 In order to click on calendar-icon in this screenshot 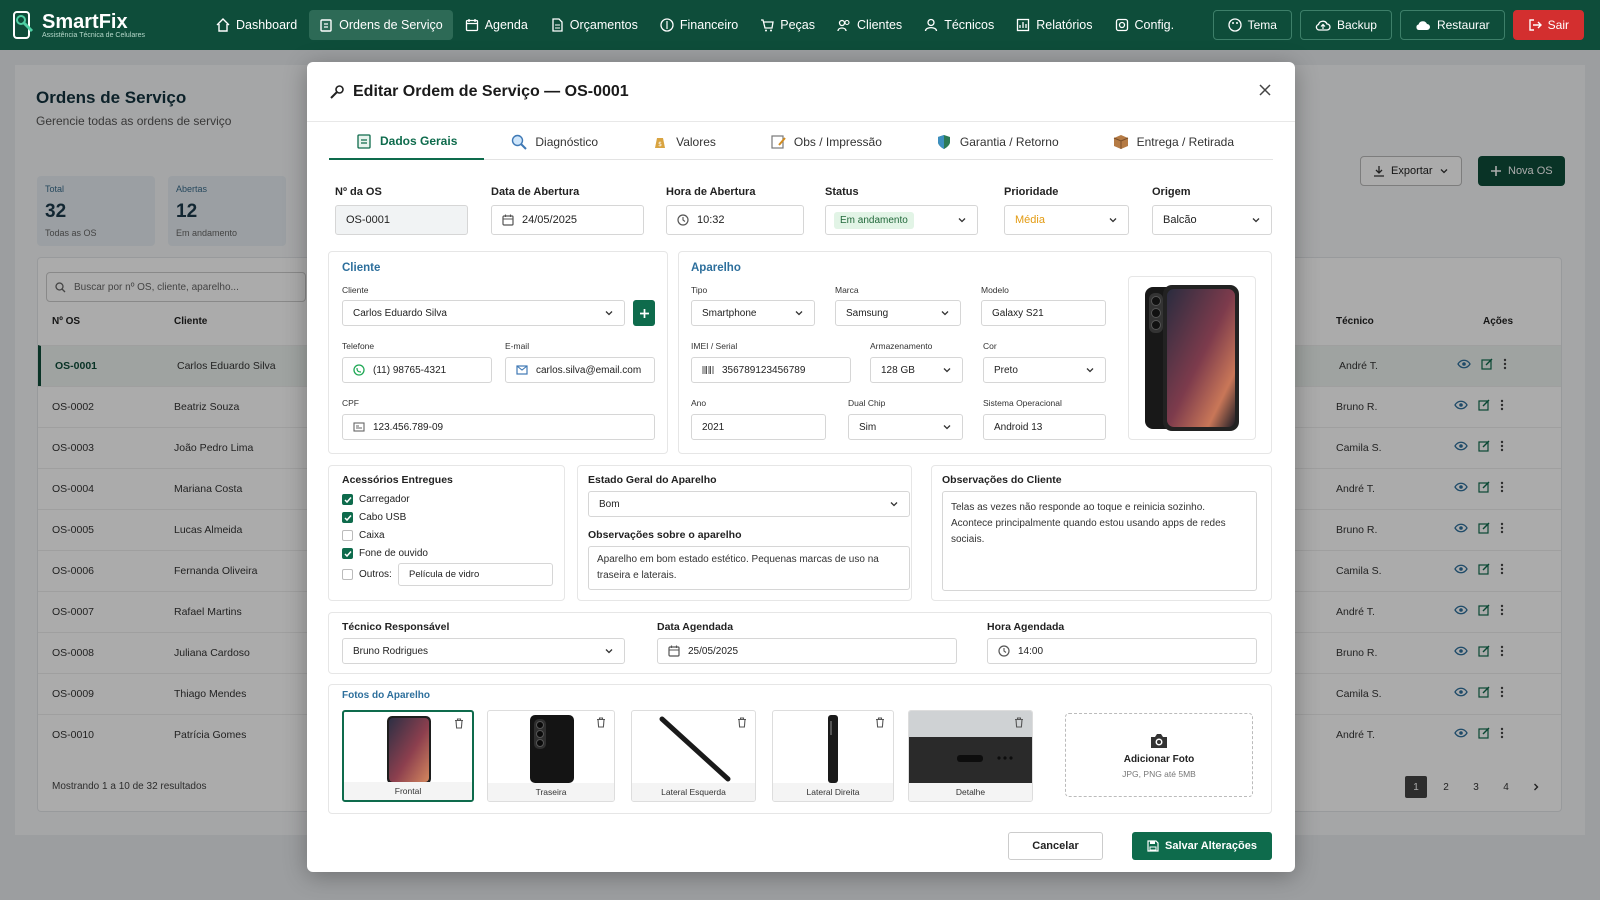, I will do `click(674, 651)`.